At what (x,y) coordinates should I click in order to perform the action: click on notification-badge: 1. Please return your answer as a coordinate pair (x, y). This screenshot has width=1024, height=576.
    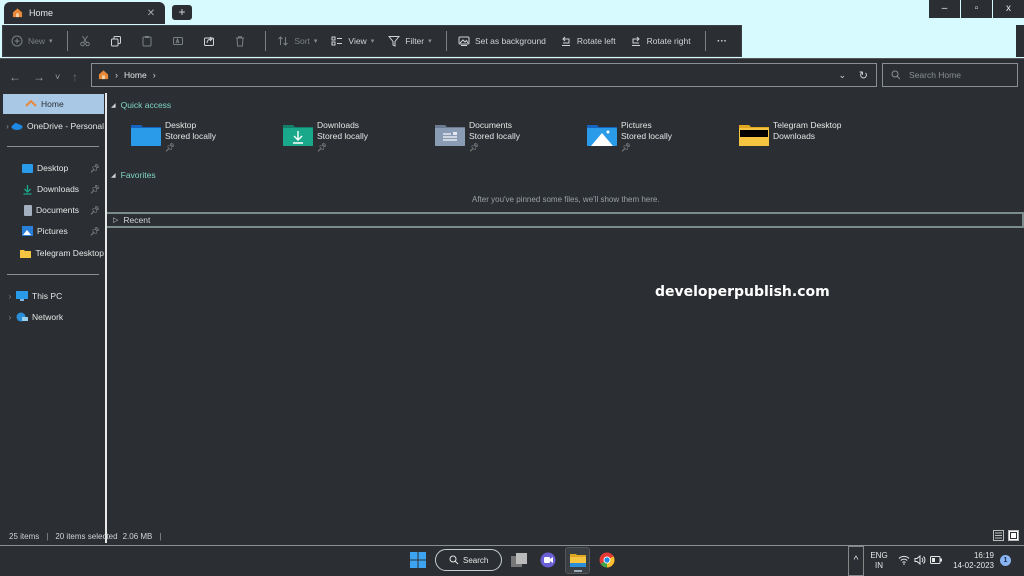
    Looking at the image, I should click on (1005, 560).